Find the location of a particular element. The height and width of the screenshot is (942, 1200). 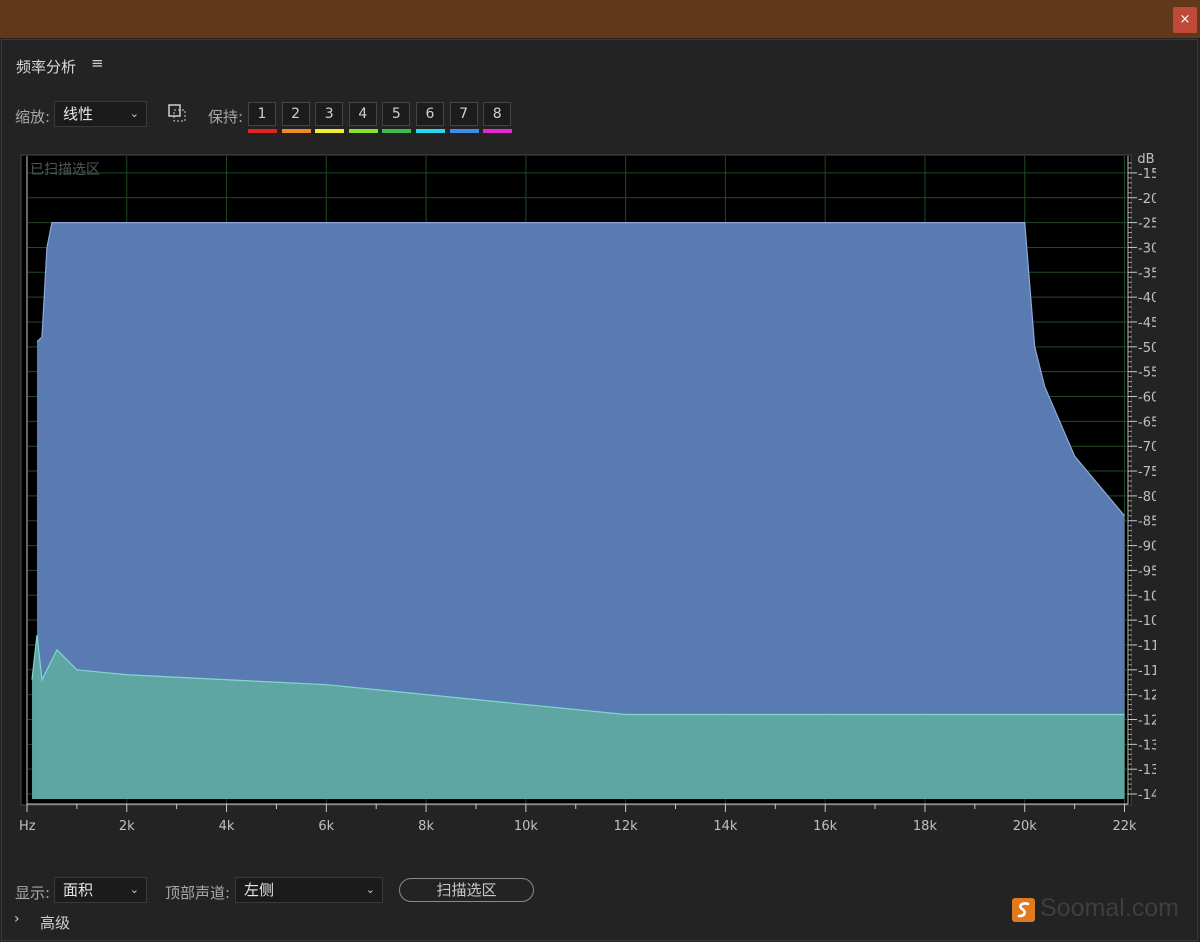

x-tick-label: 2k is located at coordinates (127, 826).